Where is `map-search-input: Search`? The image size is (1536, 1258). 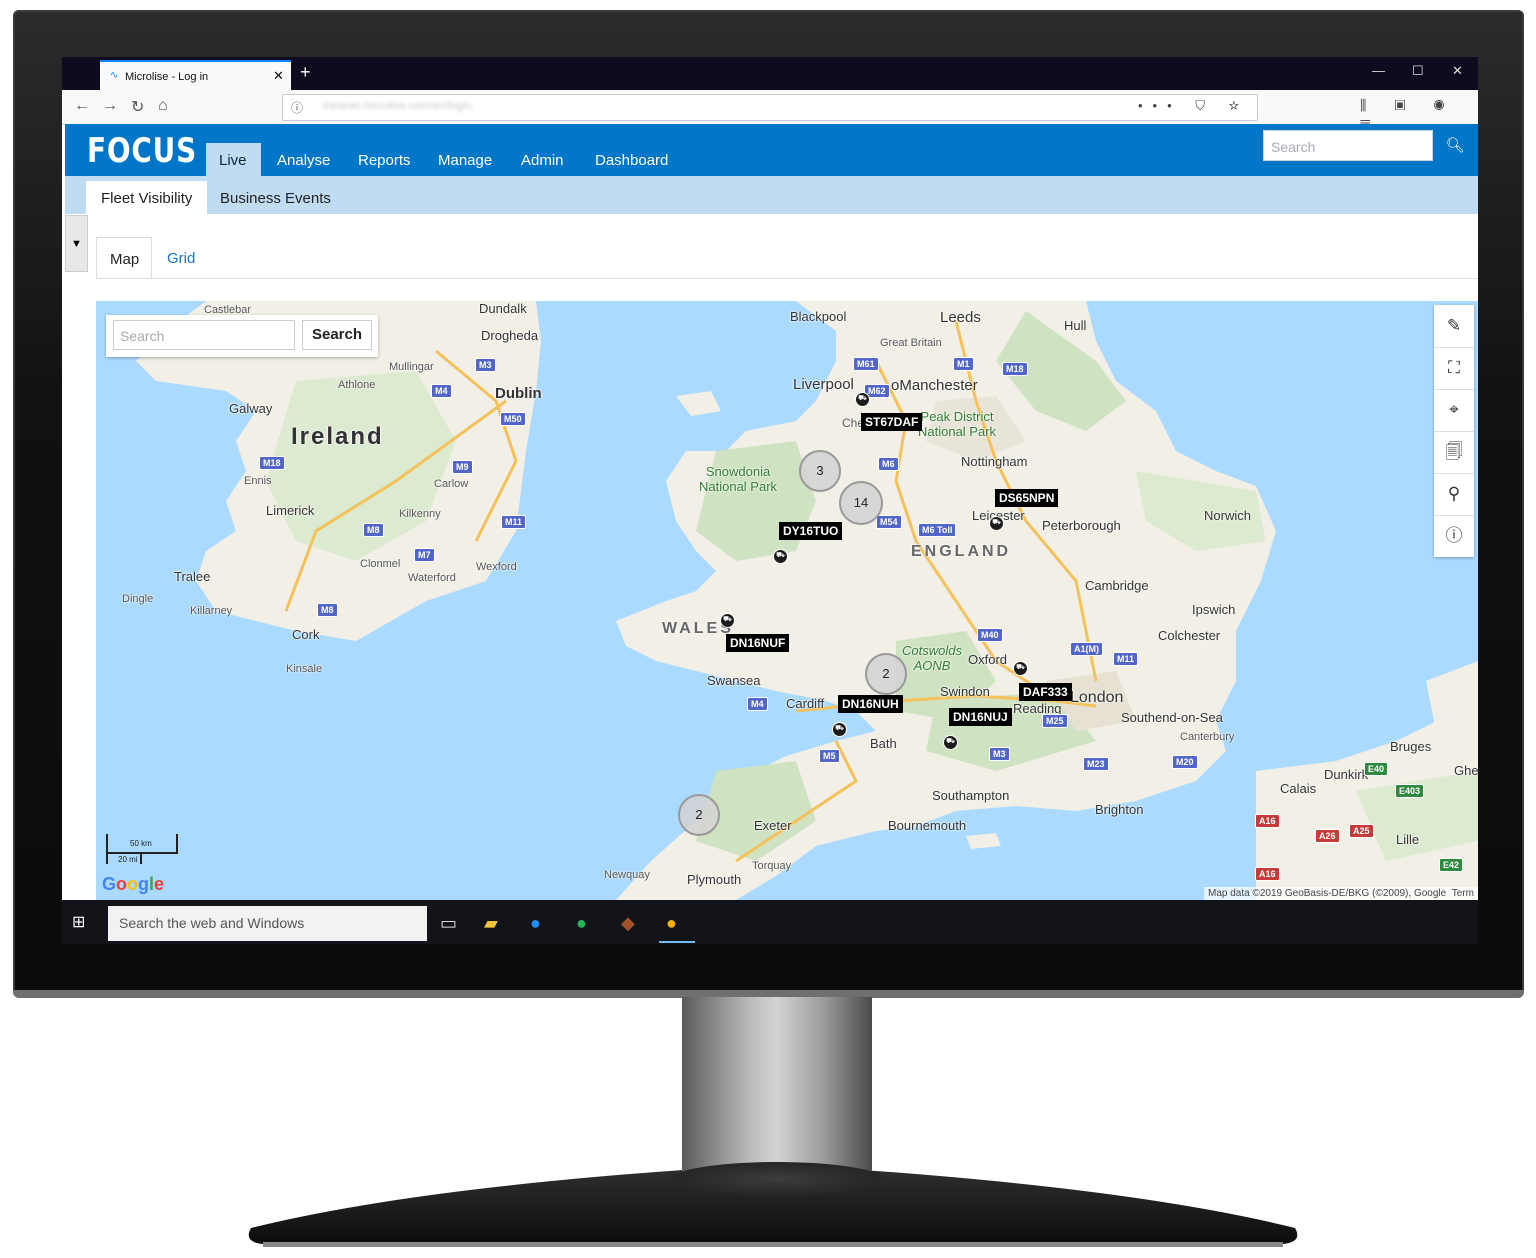 map-search-input: Search is located at coordinates (204, 335).